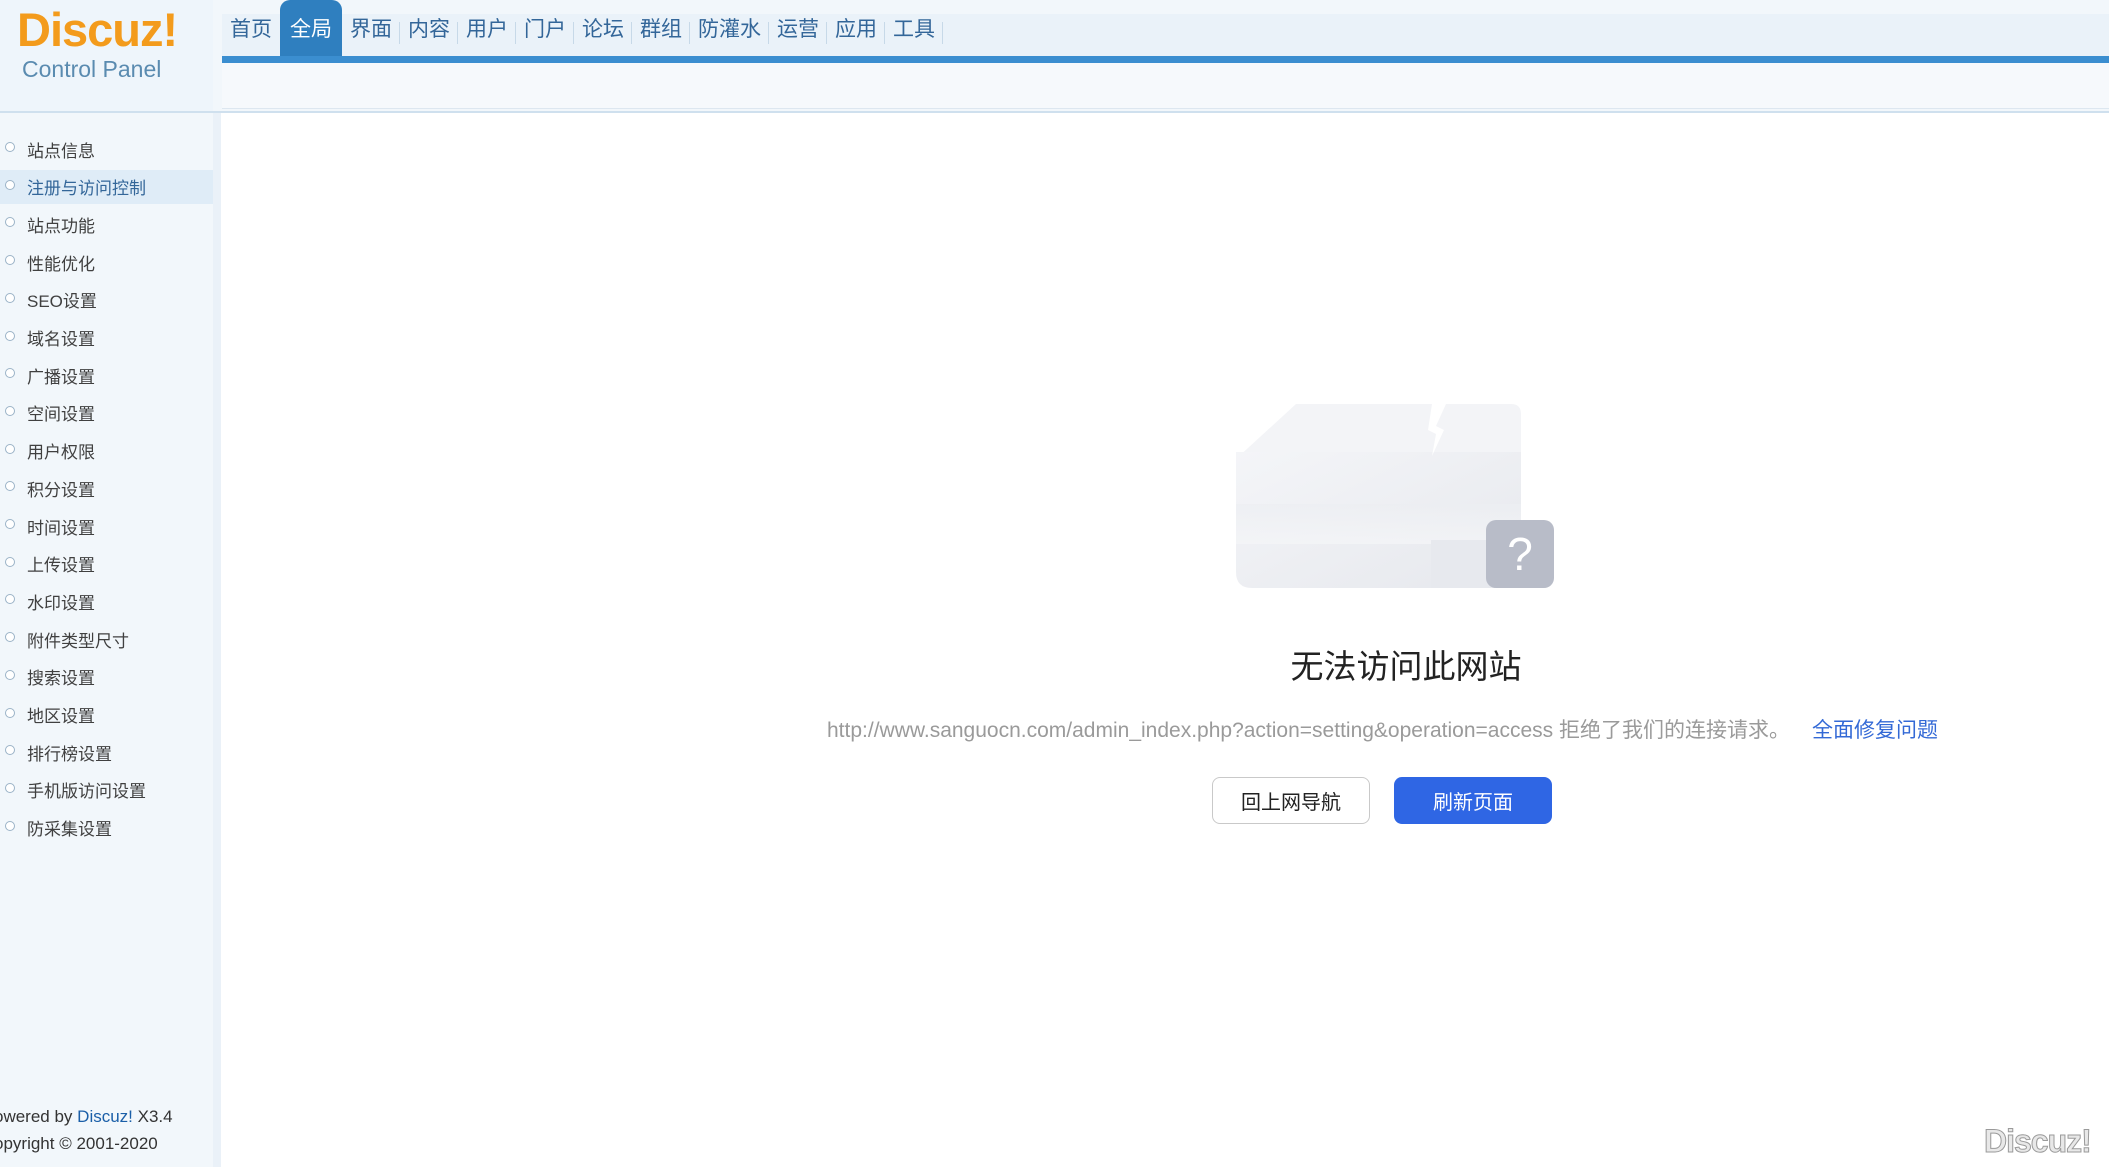 This screenshot has height=1167, width=2109. Describe the element at coordinates (942, 33) in the screenshot. I see `nav-separator` at that location.